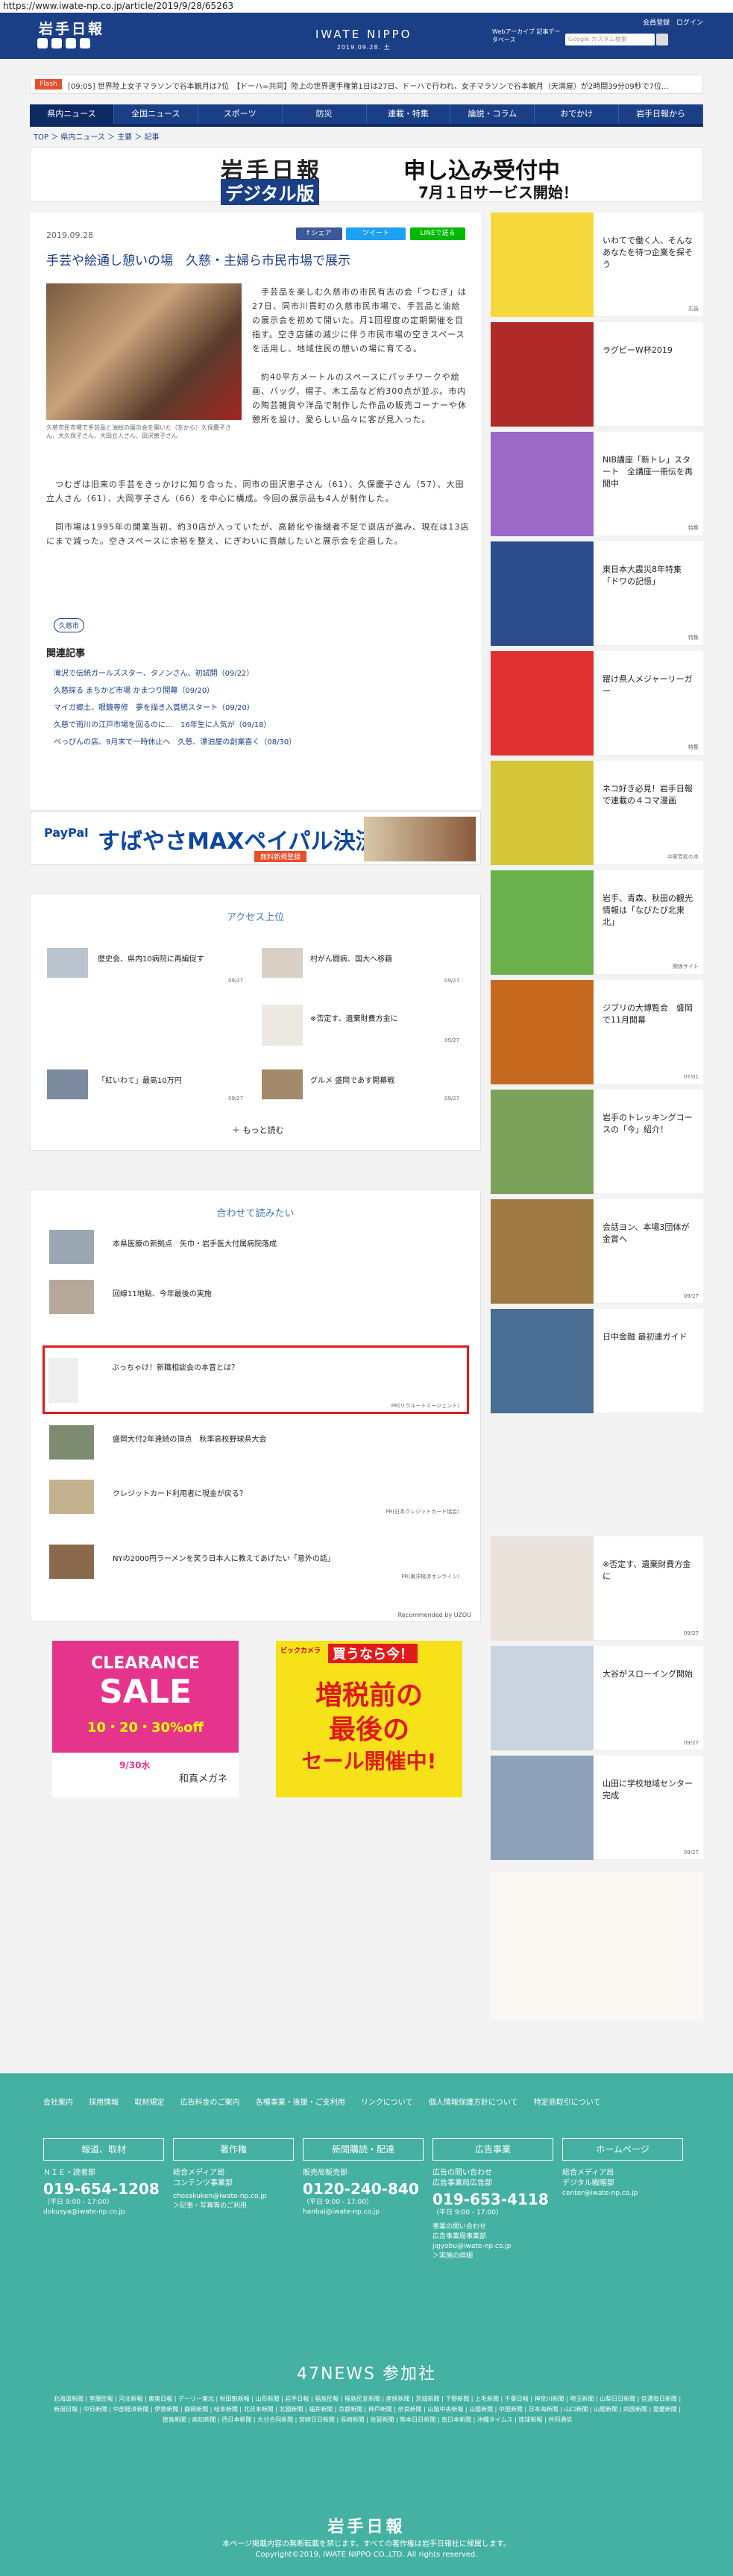 Image resolution: width=733 pixels, height=2576 pixels. Describe the element at coordinates (300, 2103) in the screenshot. I see `footer-link: 各種事業・後援・ご支利用` at that location.